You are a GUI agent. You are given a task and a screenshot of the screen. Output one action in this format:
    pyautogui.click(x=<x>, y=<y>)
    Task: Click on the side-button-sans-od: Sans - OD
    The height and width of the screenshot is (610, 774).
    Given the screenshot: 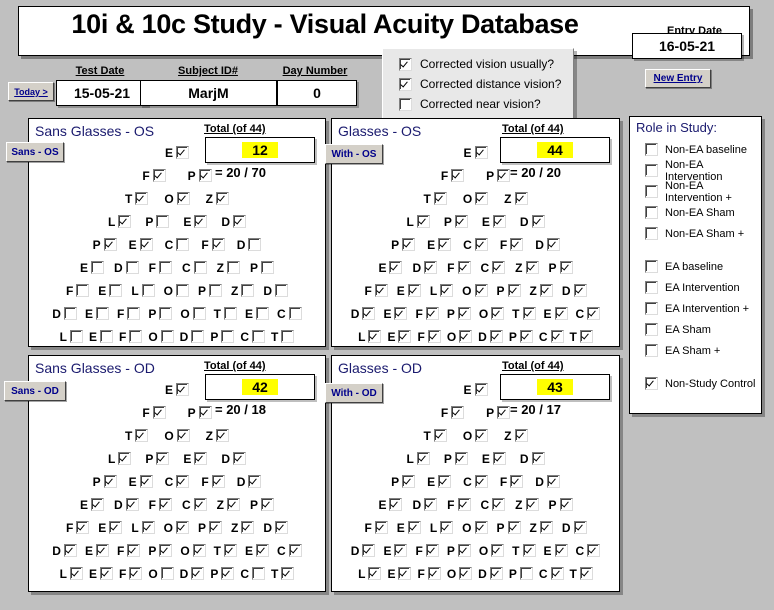 What is the action you would take?
    pyautogui.click(x=35, y=391)
    